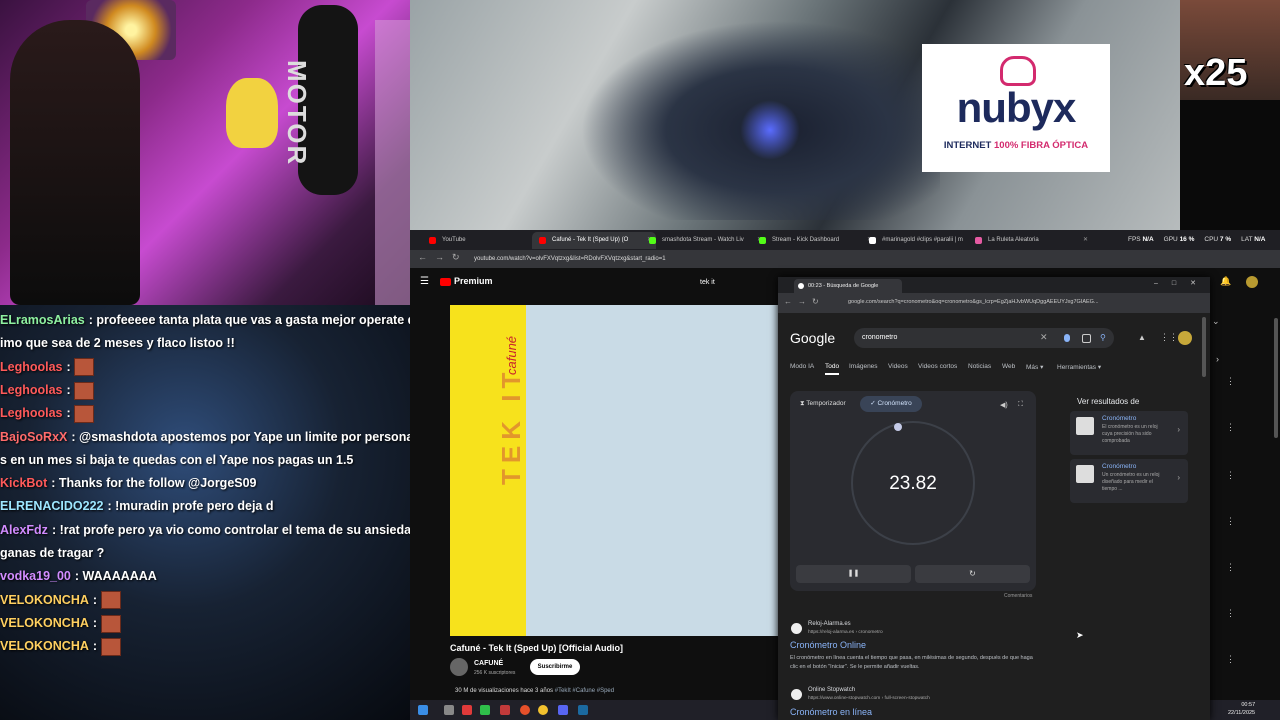 This screenshot has height=720, width=1280. I want to click on stat-item: LAT N/A, so click(1253, 239).